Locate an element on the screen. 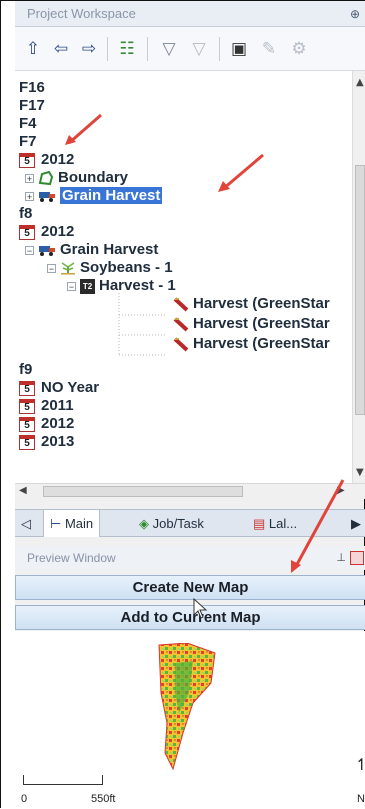  combine-harvester-icon is located at coordinates (47, 251).